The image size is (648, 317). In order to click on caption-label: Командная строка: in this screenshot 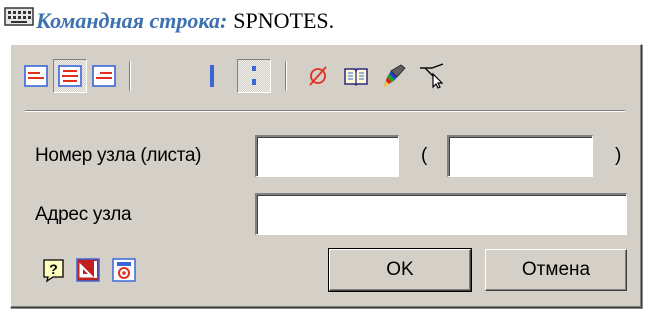, I will do `click(132, 20)`.